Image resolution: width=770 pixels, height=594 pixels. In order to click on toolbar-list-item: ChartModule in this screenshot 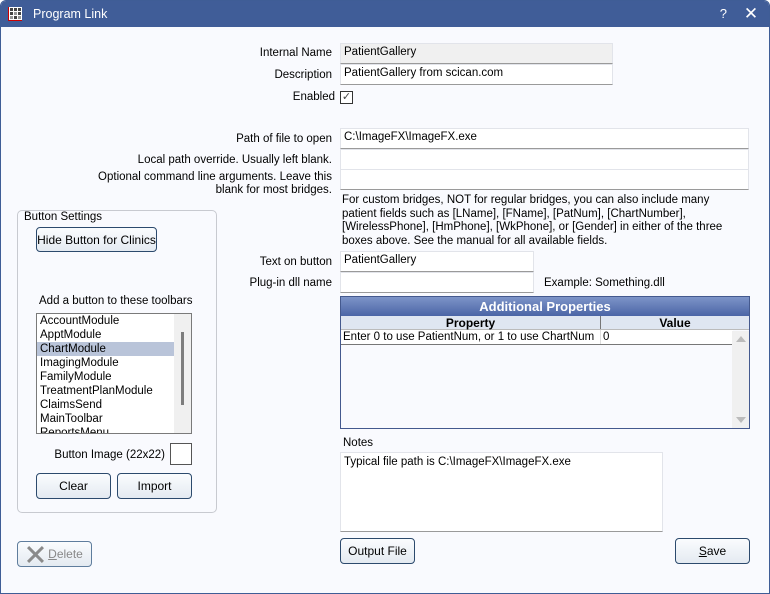, I will do `click(106, 349)`.